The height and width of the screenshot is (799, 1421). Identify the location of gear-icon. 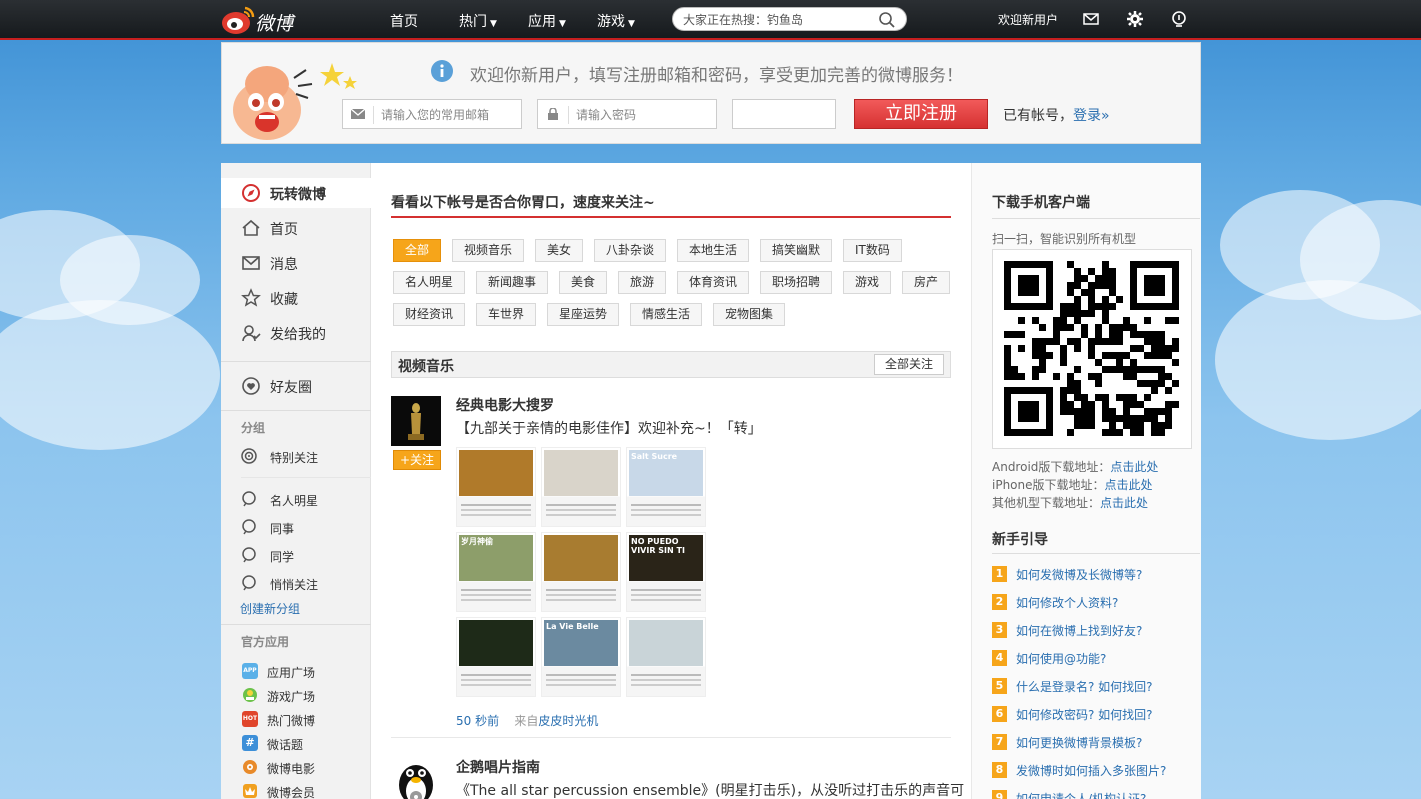
(1135, 19).